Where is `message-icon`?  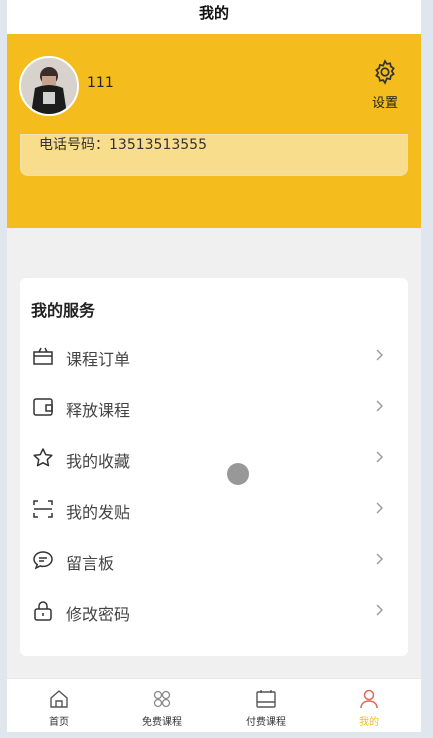
message-icon is located at coordinates (43, 560).